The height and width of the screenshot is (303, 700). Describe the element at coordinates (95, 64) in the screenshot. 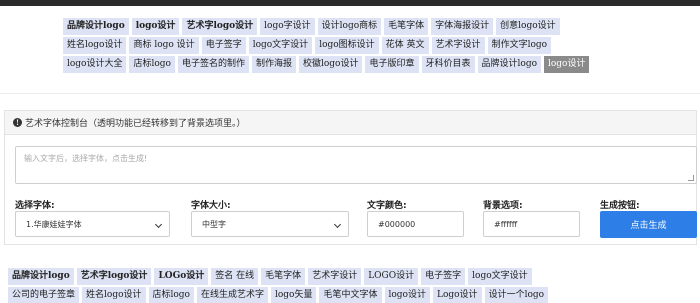

I see `tag-link: logo设计大全` at that location.